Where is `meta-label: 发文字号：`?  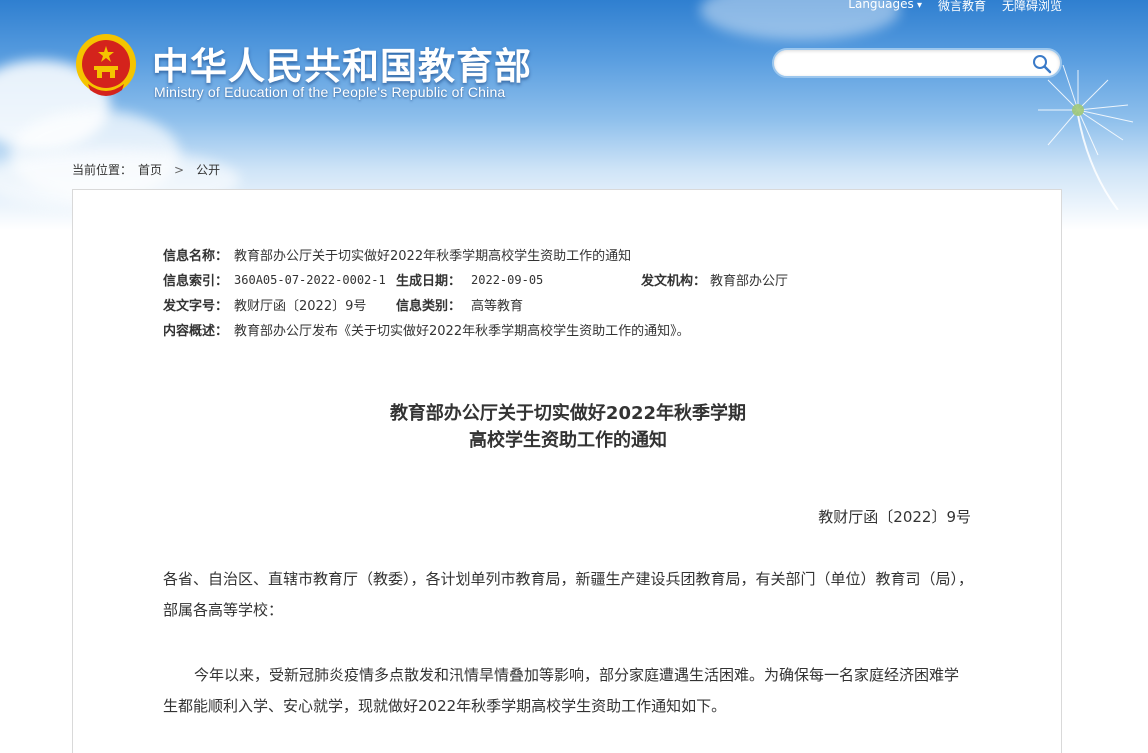
meta-label: 发文字号： is located at coordinates (196, 306).